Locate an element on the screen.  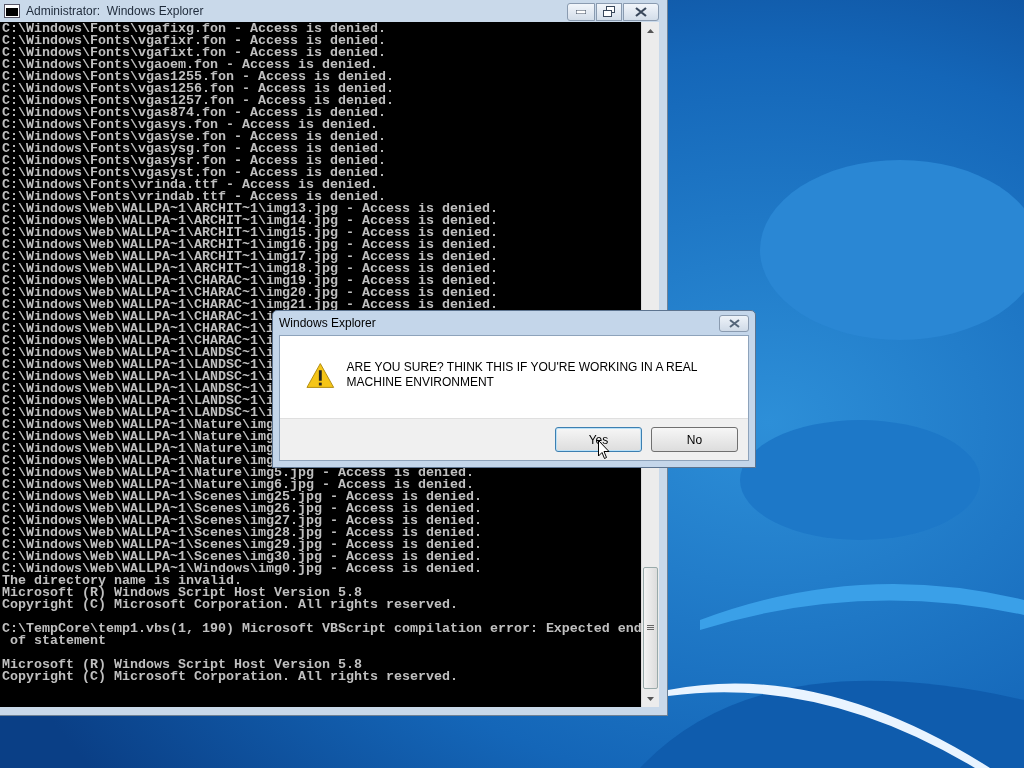
console-line: C:\Windows\Web\WALLPA~1\ARCHIT~1\img14.jpg - Access is denied. is located at coordinates (250, 221).